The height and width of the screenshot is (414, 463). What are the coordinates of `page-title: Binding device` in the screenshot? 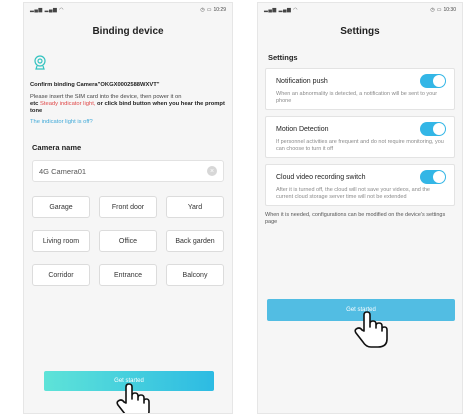 It's located at (128, 31).